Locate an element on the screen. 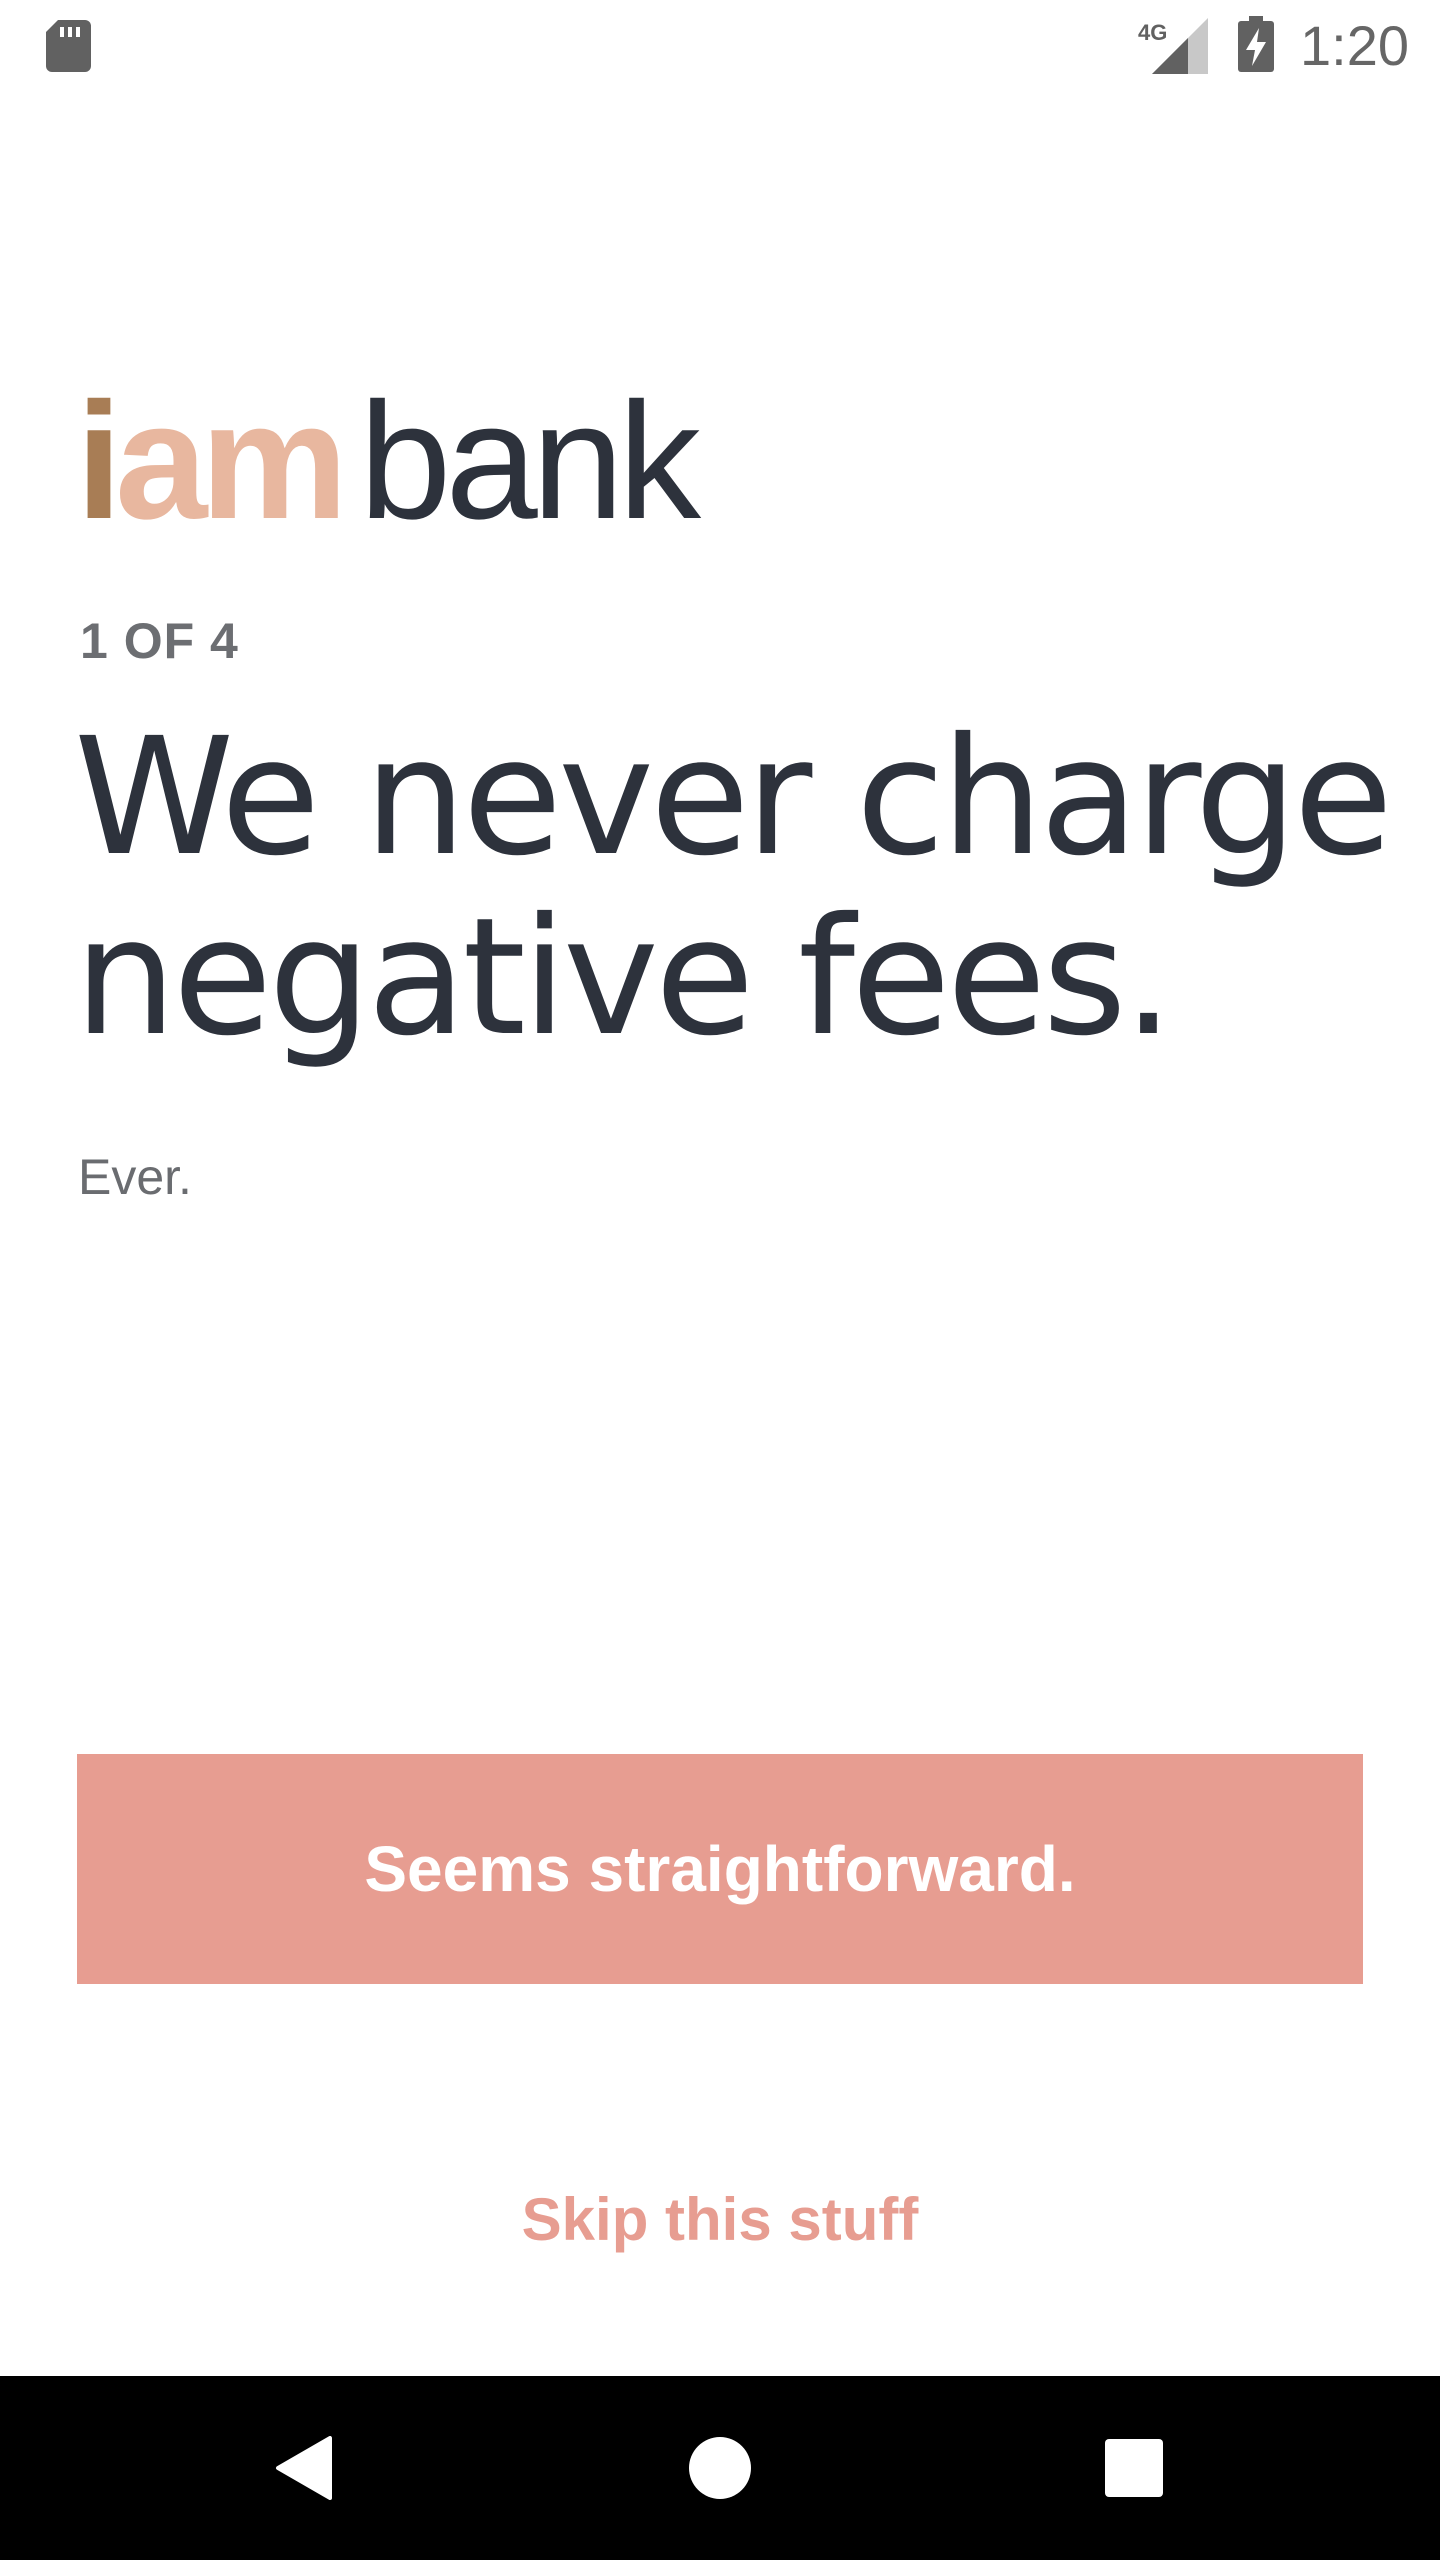  logo-part-am: am is located at coordinates (231, 461).